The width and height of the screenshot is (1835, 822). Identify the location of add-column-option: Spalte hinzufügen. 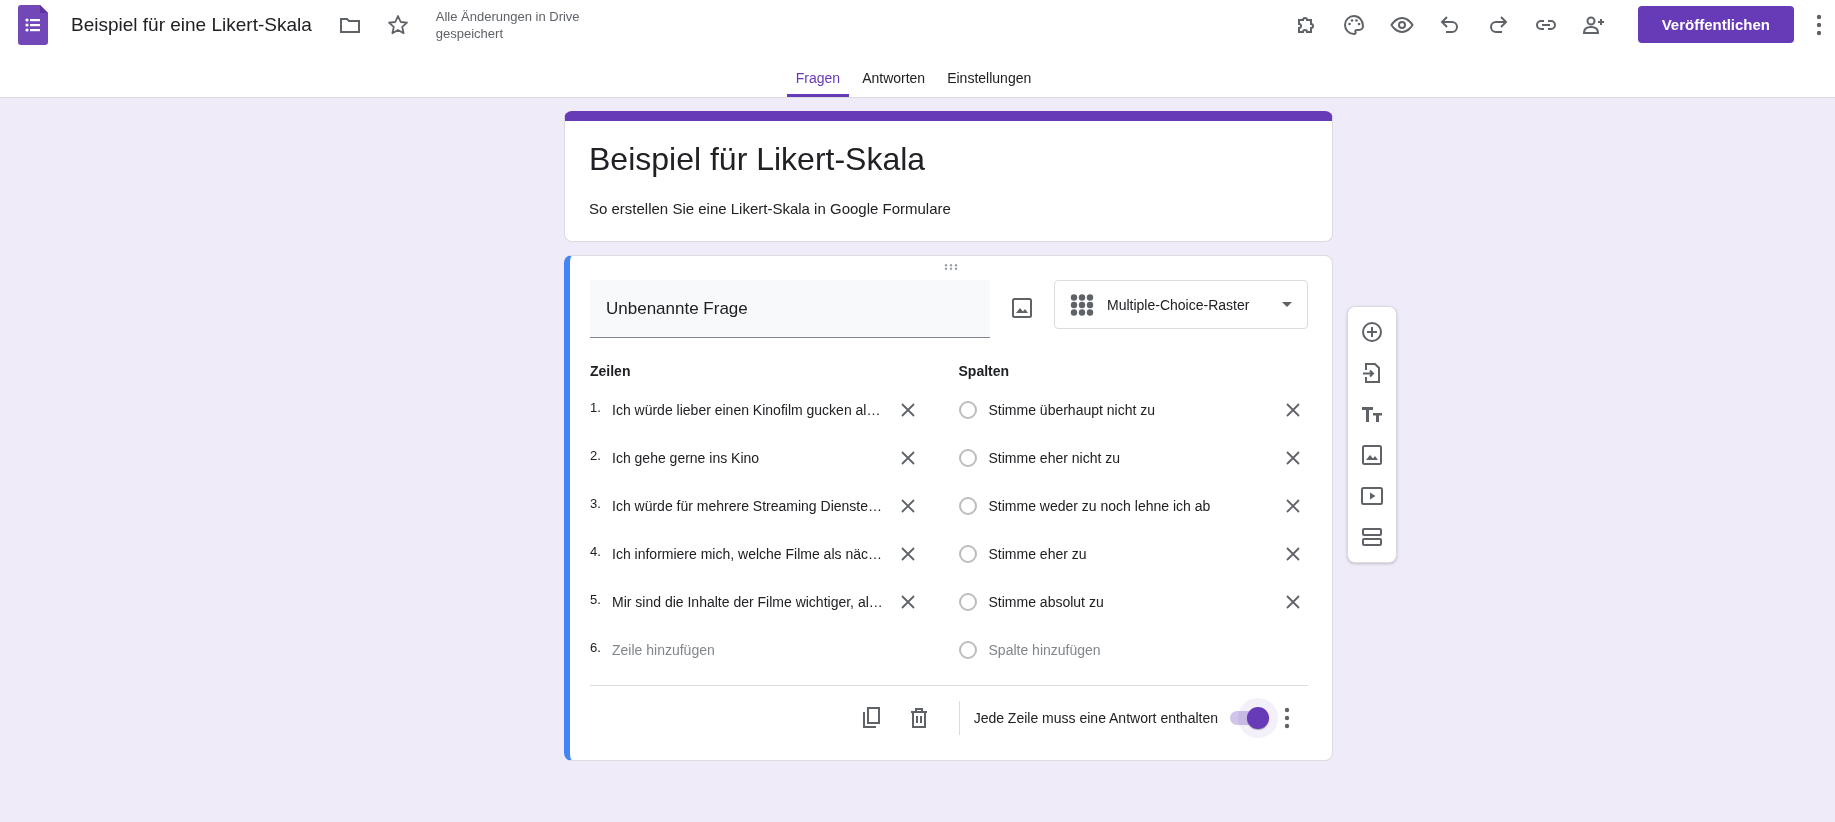
(1148, 650).